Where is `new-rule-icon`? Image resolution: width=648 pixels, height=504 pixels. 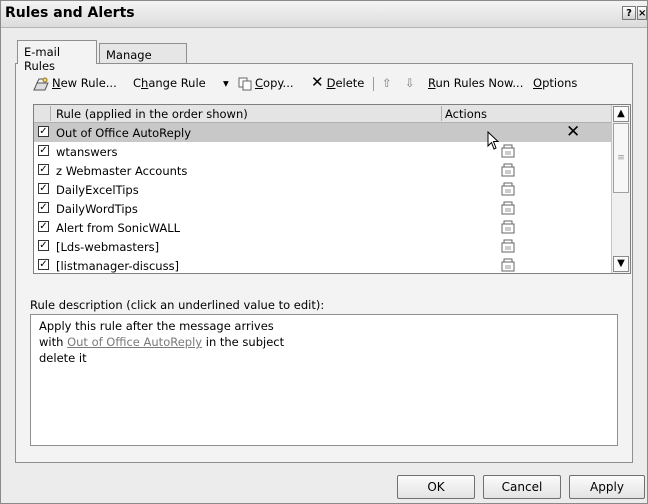 new-rule-icon is located at coordinates (41, 83).